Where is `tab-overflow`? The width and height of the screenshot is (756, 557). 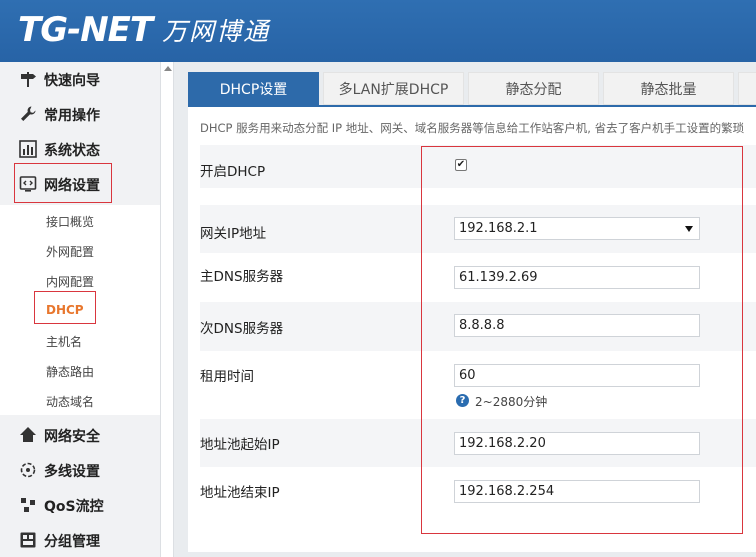 tab-overflow is located at coordinates (747, 88).